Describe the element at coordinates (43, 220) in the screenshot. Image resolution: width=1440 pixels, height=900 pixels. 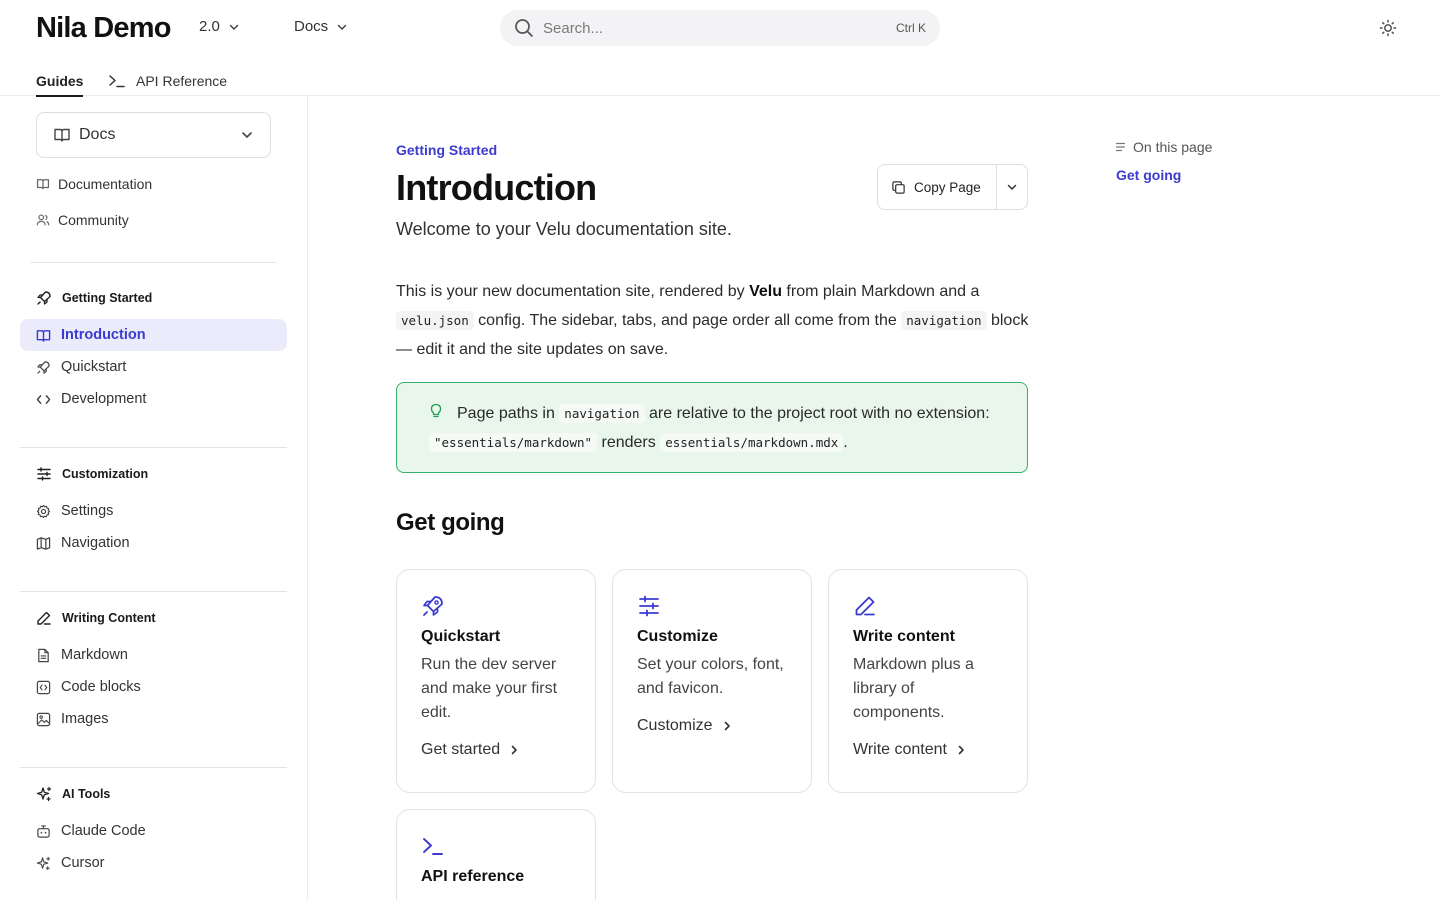
I see `users-icon` at that location.